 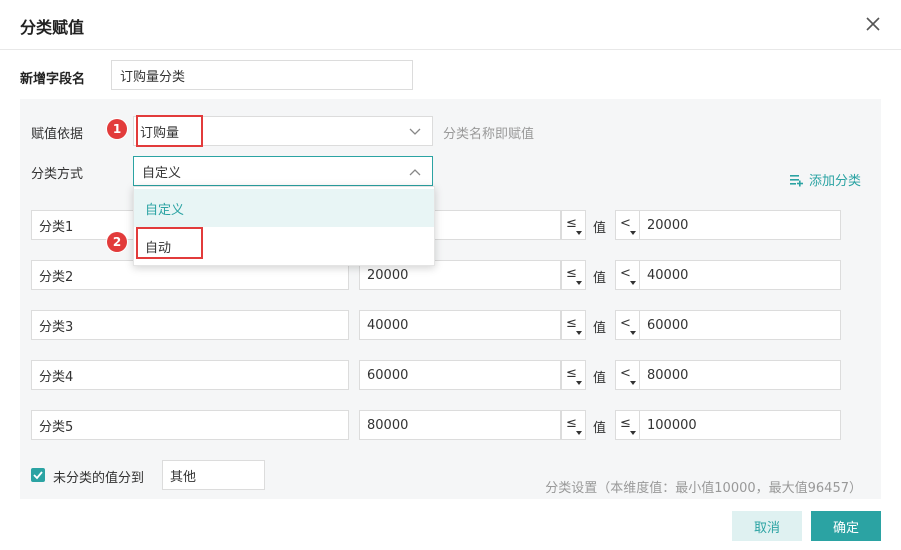 I want to click on category-min-input: 80000, so click(x=460, y=425).